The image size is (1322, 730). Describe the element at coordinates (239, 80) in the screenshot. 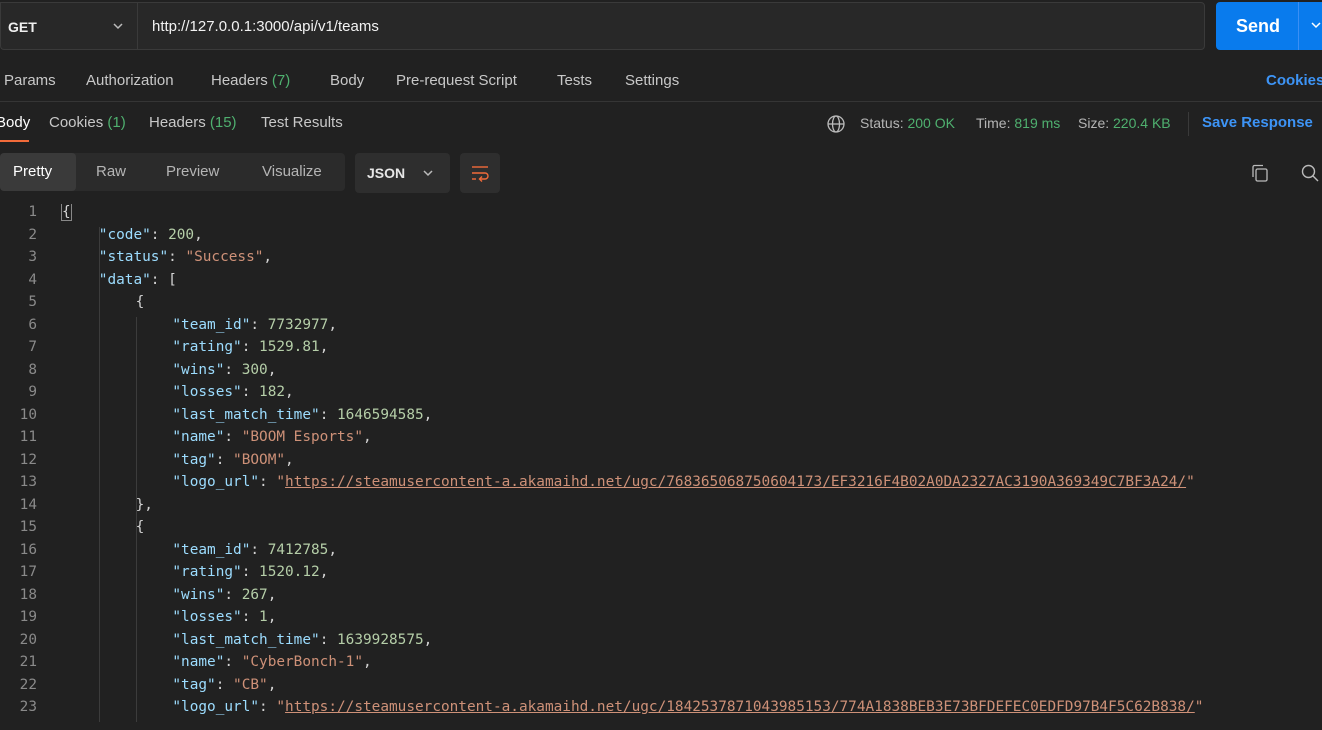

I see `tab-headers-label: Headers` at that location.